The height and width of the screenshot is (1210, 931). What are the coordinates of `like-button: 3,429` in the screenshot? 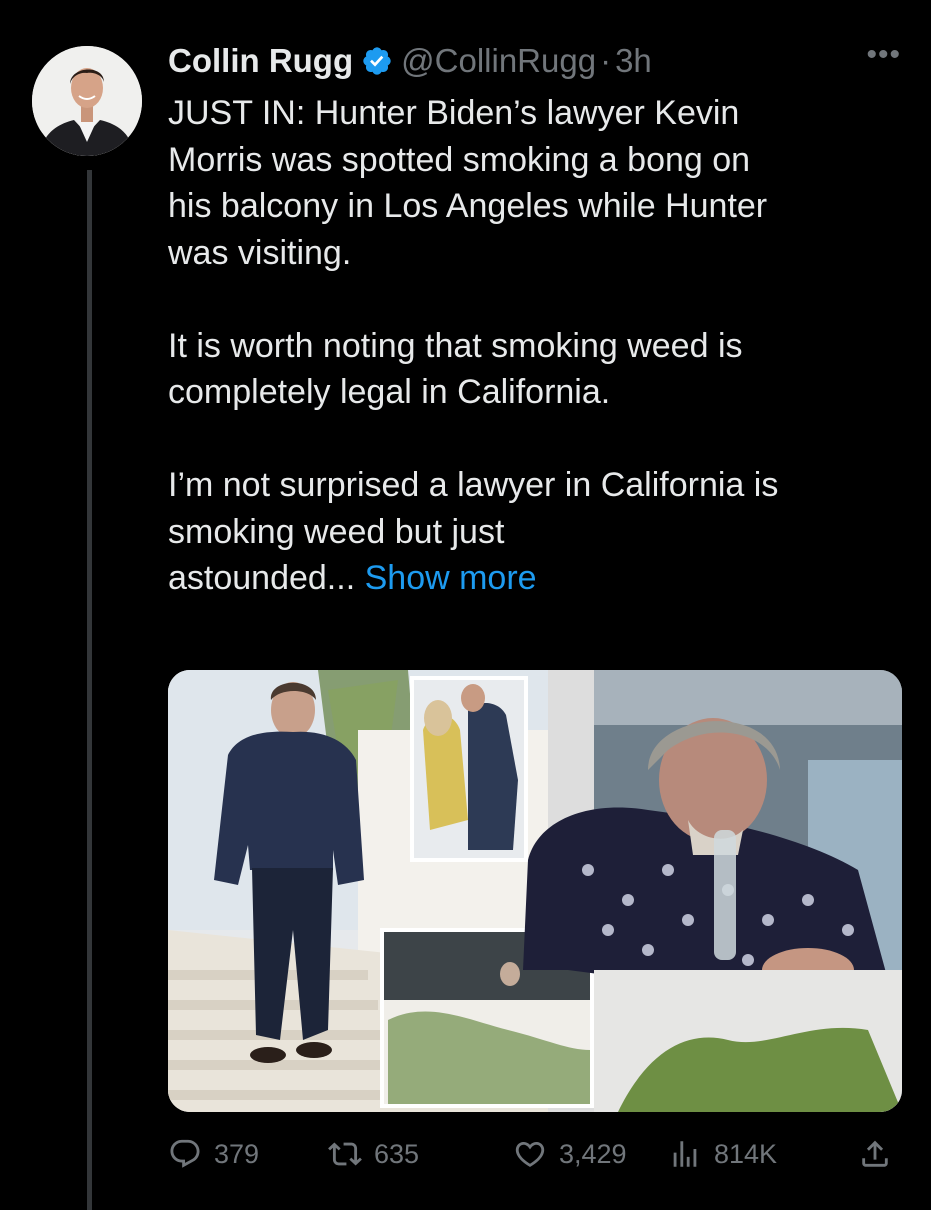 It's located at (570, 1154).